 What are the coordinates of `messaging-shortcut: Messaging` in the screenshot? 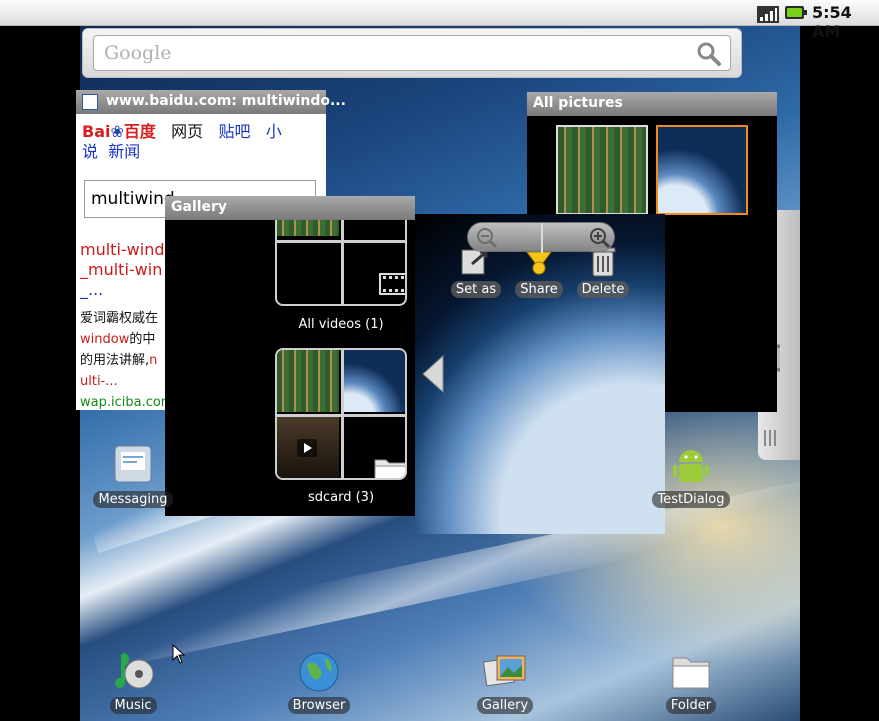 It's located at (133, 476).